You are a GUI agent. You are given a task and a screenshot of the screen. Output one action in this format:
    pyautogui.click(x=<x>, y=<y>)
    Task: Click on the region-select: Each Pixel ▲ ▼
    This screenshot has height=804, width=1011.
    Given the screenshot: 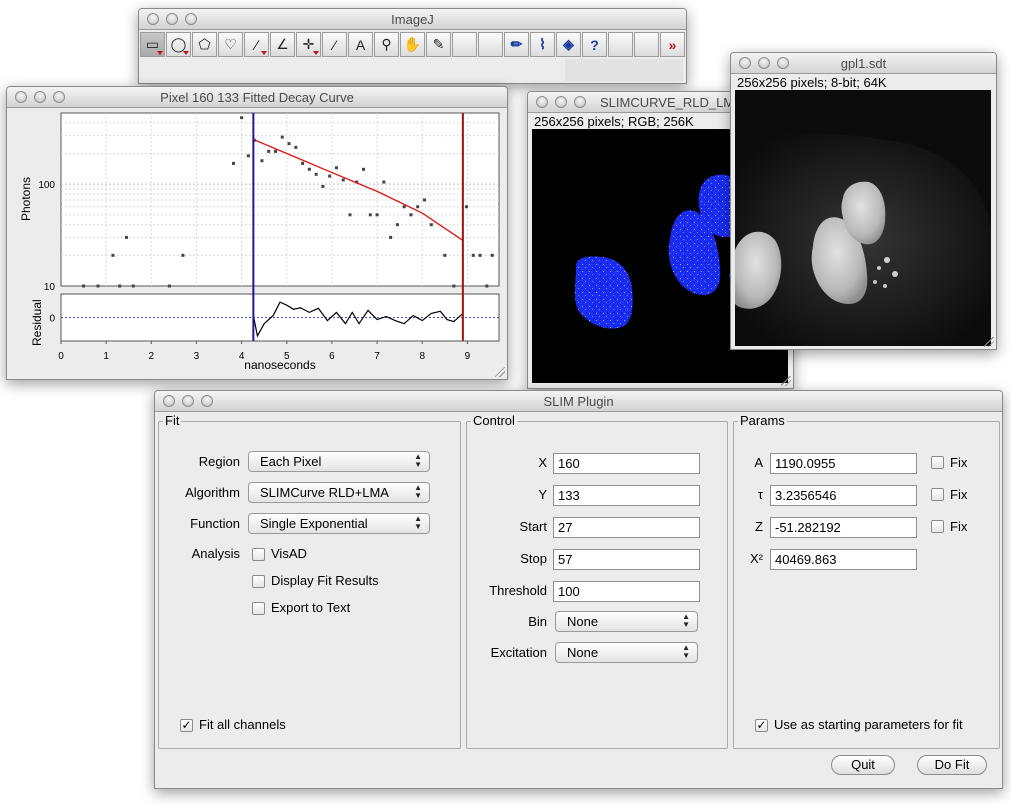 What is the action you would take?
    pyautogui.click(x=339, y=461)
    